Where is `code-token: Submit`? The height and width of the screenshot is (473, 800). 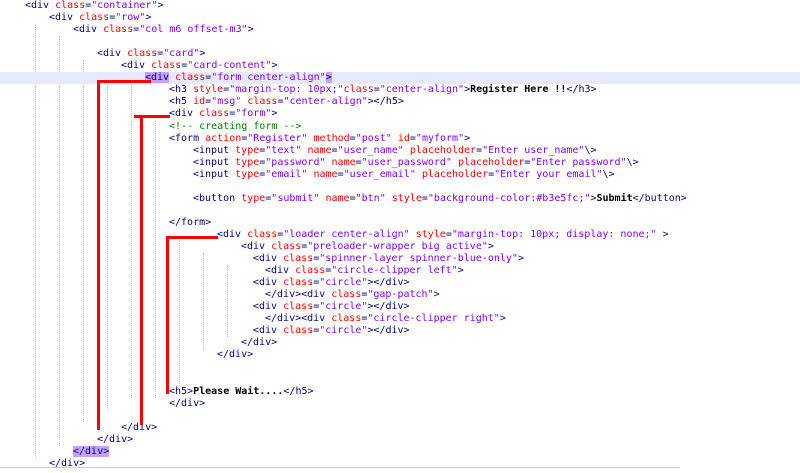
code-token: Submit is located at coordinates (614, 198).